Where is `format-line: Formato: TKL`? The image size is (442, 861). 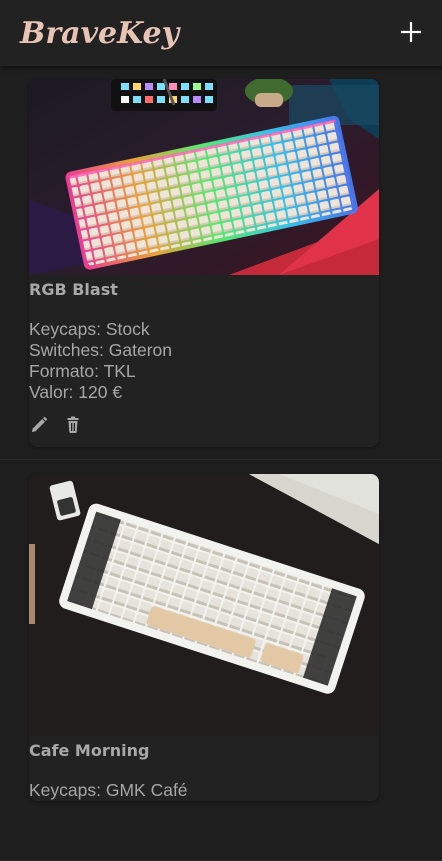
format-line: Formato: TKL is located at coordinates (82, 371).